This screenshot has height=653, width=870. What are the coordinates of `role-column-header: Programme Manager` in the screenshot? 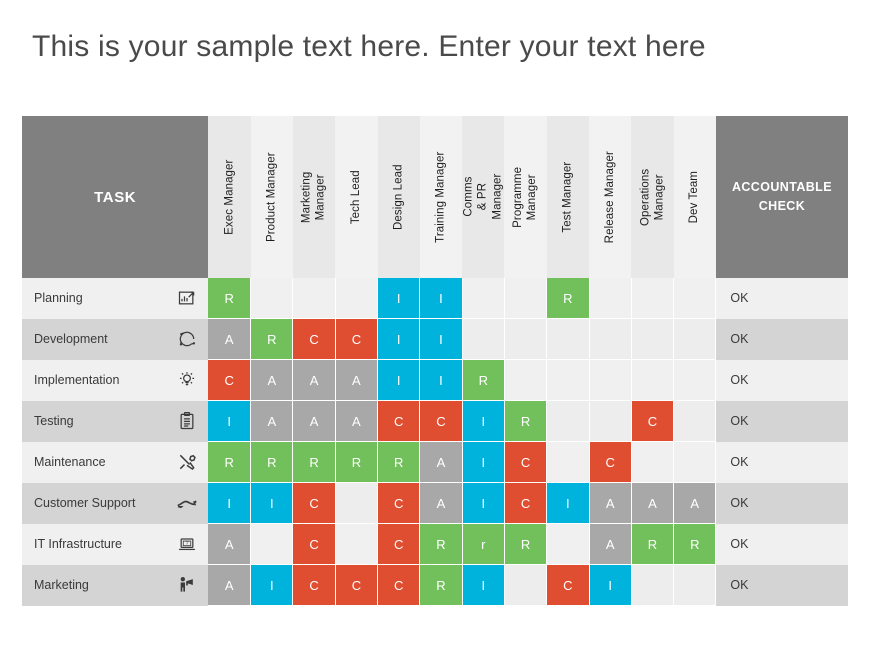 It's located at (525, 197).